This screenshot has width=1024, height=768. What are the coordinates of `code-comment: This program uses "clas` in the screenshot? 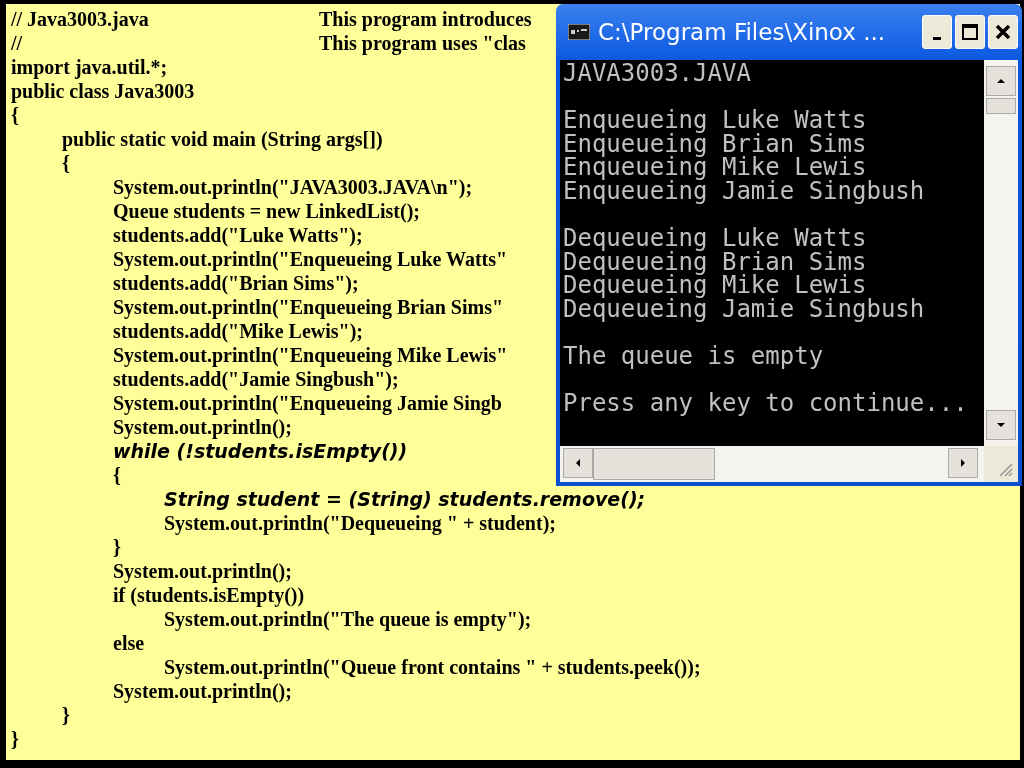 It's located at (422, 43).